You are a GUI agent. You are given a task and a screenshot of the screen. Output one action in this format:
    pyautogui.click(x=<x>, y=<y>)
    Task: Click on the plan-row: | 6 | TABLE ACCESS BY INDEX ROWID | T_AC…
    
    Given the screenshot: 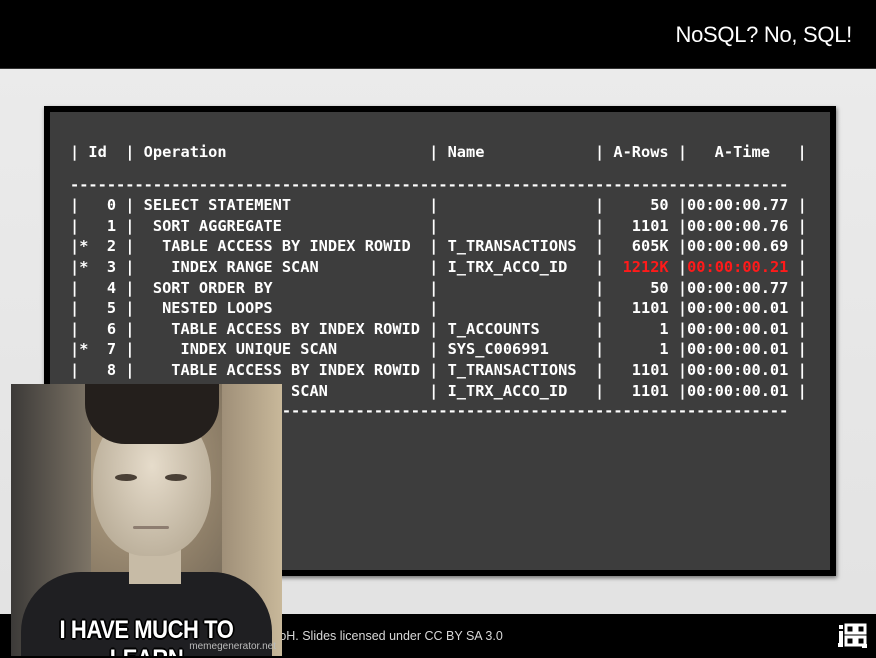 What is the action you would take?
    pyautogui.click(x=438, y=328)
    